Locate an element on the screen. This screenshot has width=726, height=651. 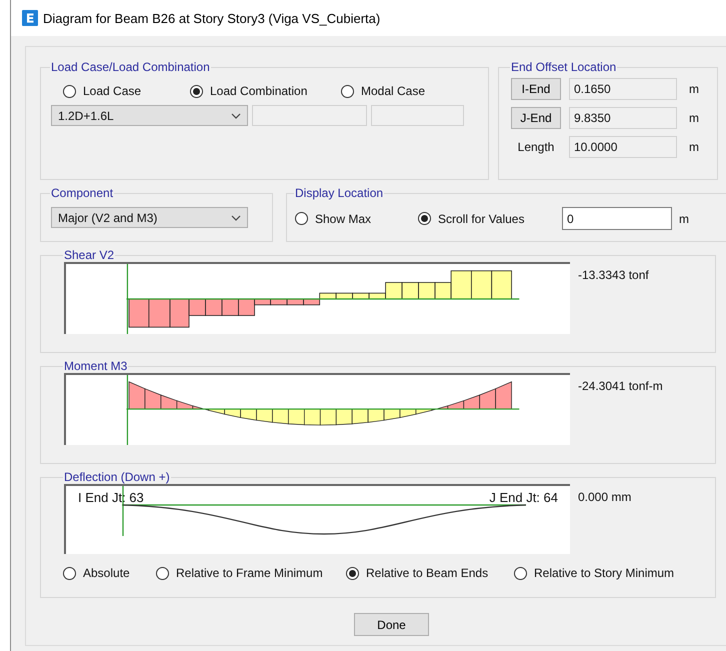
joint-label: J End Jt: 64 is located at coordinates (523, 497).